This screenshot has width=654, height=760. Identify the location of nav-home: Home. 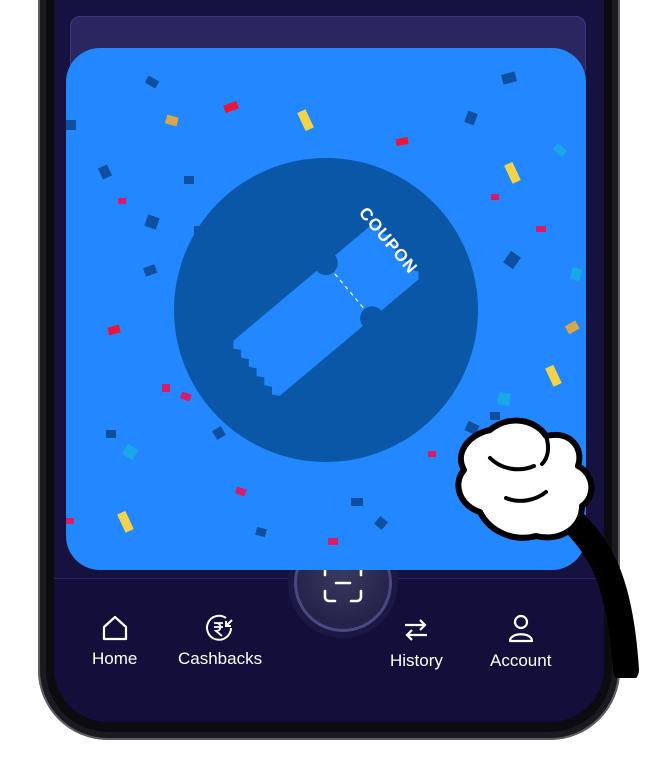
(114, 641).